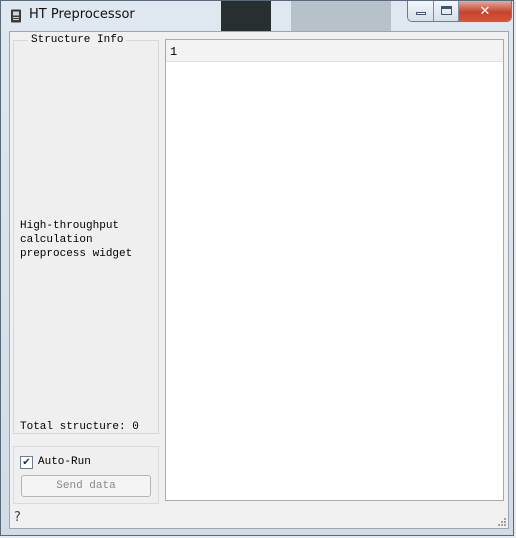 This screenshot has width=516, height=538. I want to click on group-title: Structure Info, so click(77, 40).